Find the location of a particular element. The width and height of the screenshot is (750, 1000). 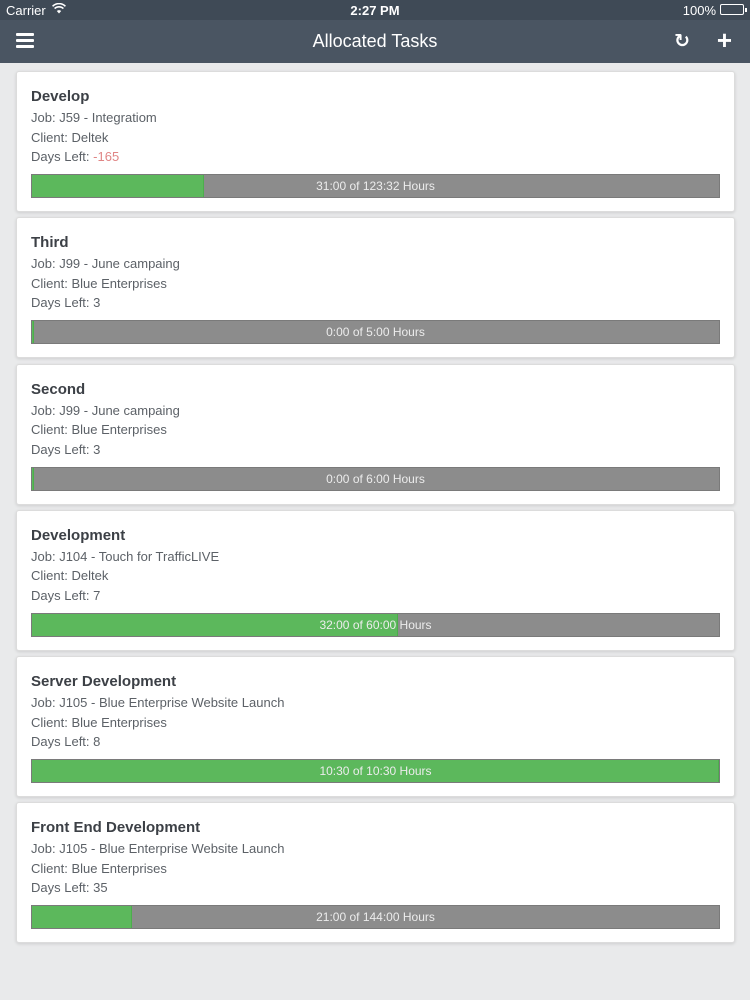

hours-progress-bar: 10:30 of 10:30 Hours is located at coordinates (375, 771).